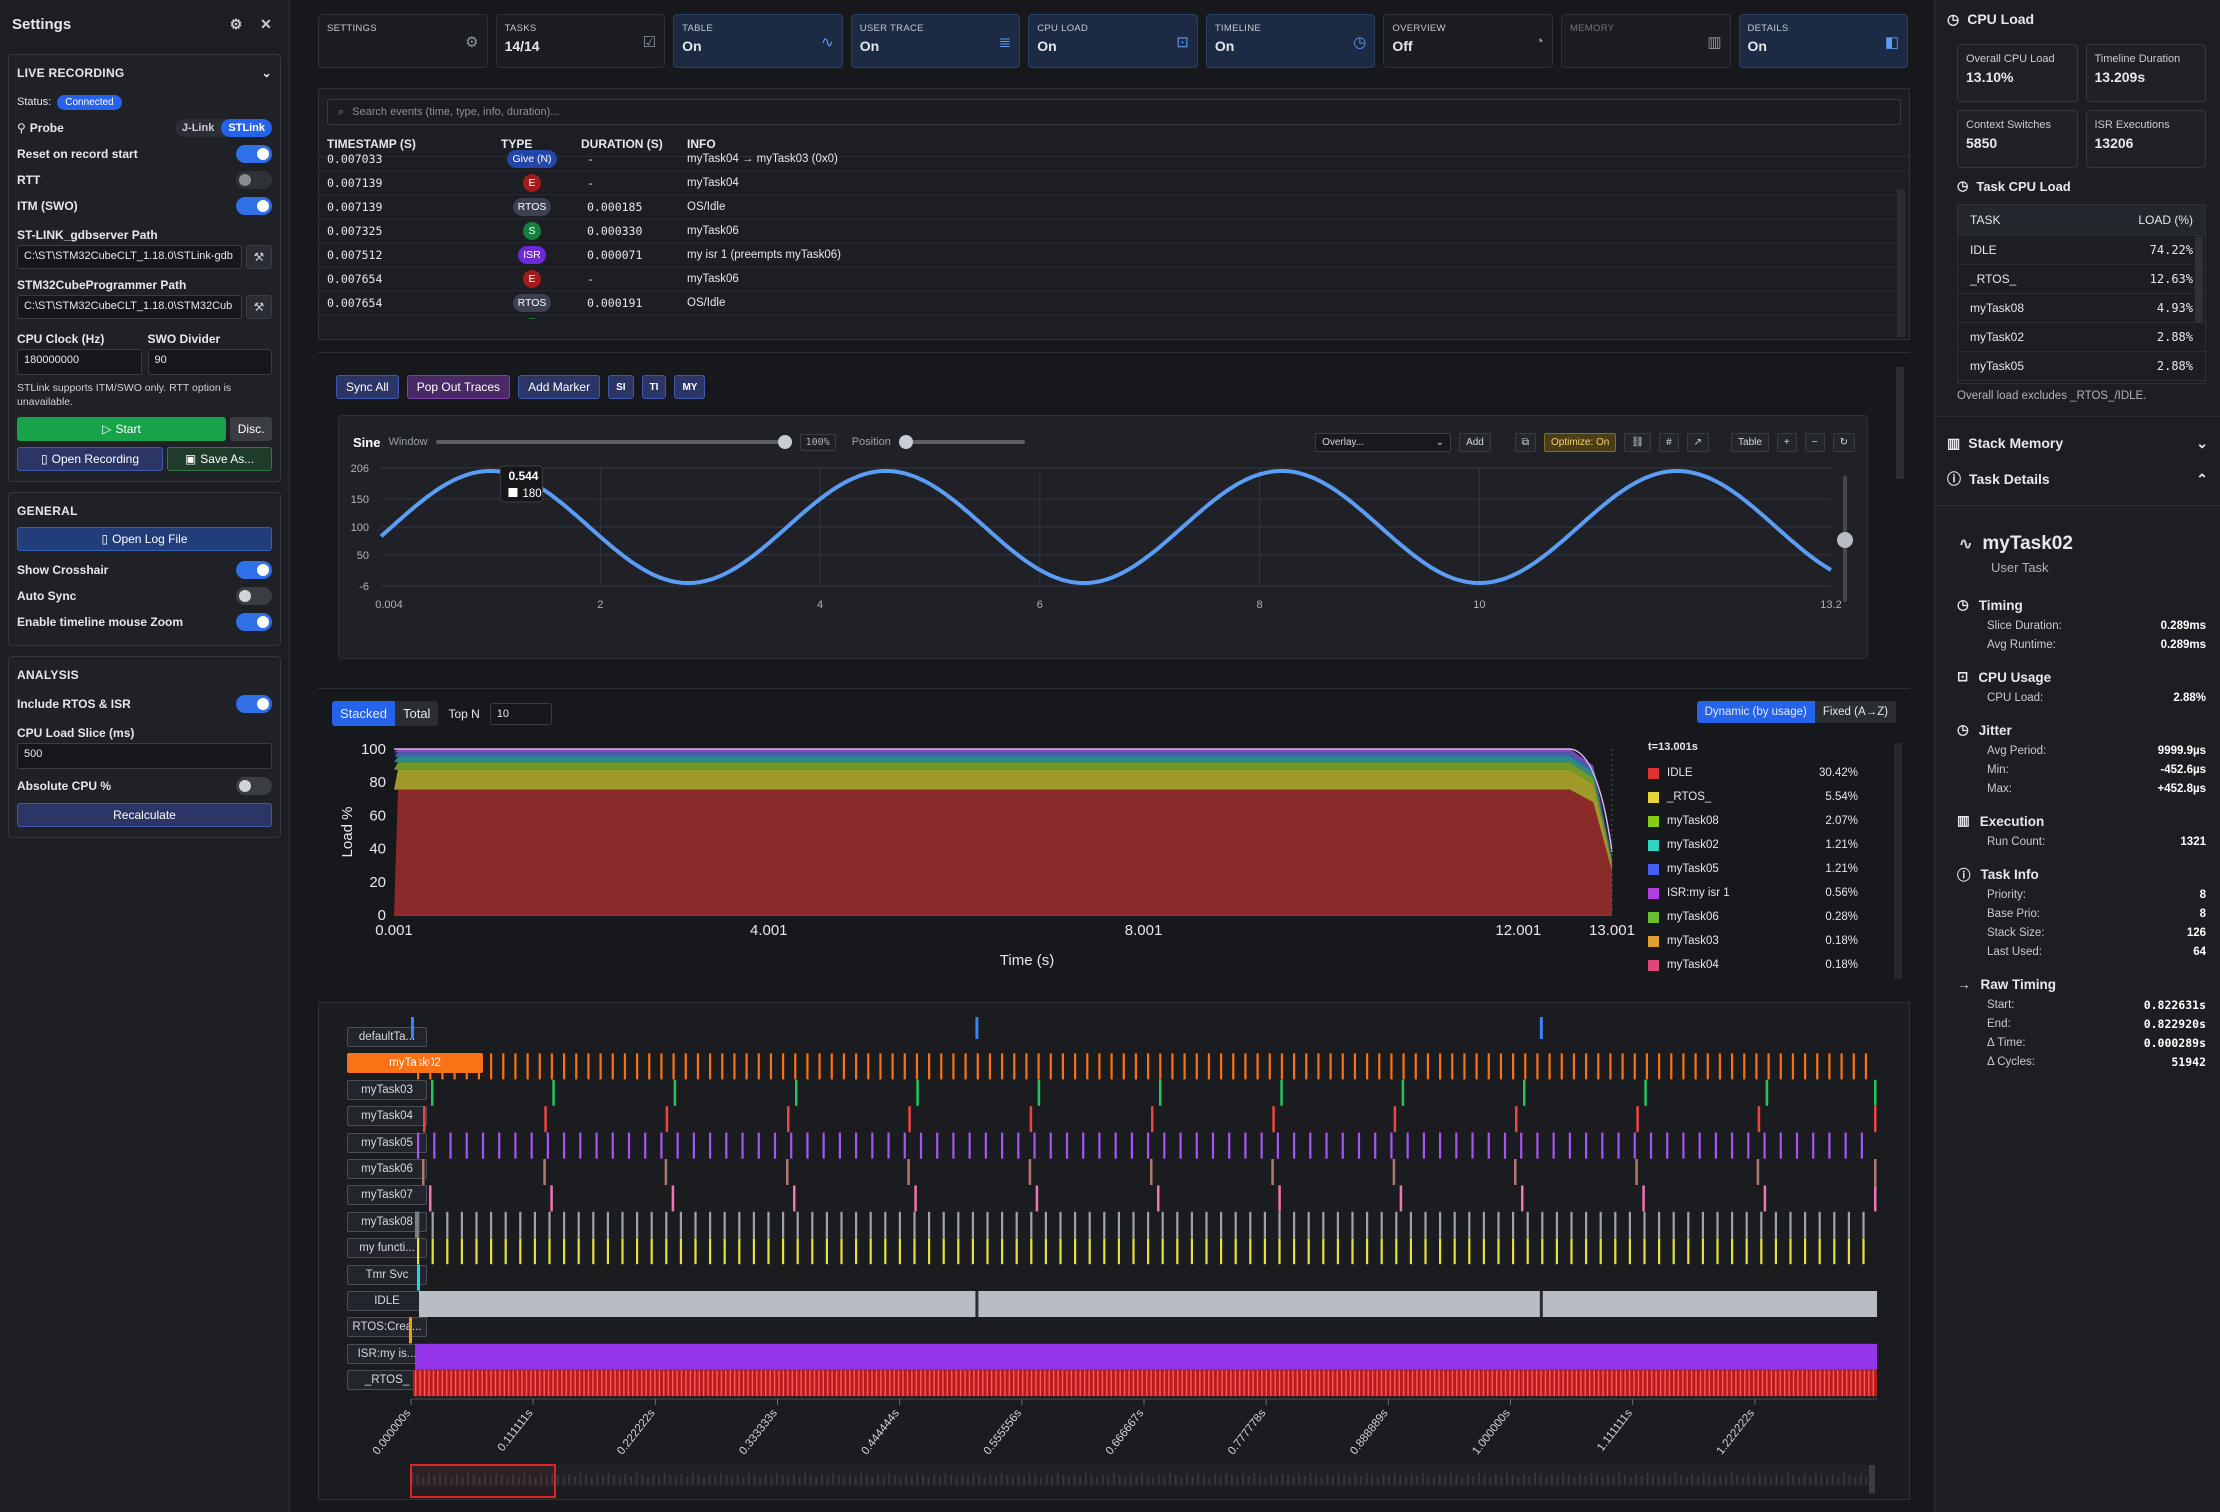 The image size is (2220, 1512). What do you see at coordinates (1753, 869) in the screenshot?
I see `legend-item: myTask05 1.21%` at bounding box center [1753, 869].